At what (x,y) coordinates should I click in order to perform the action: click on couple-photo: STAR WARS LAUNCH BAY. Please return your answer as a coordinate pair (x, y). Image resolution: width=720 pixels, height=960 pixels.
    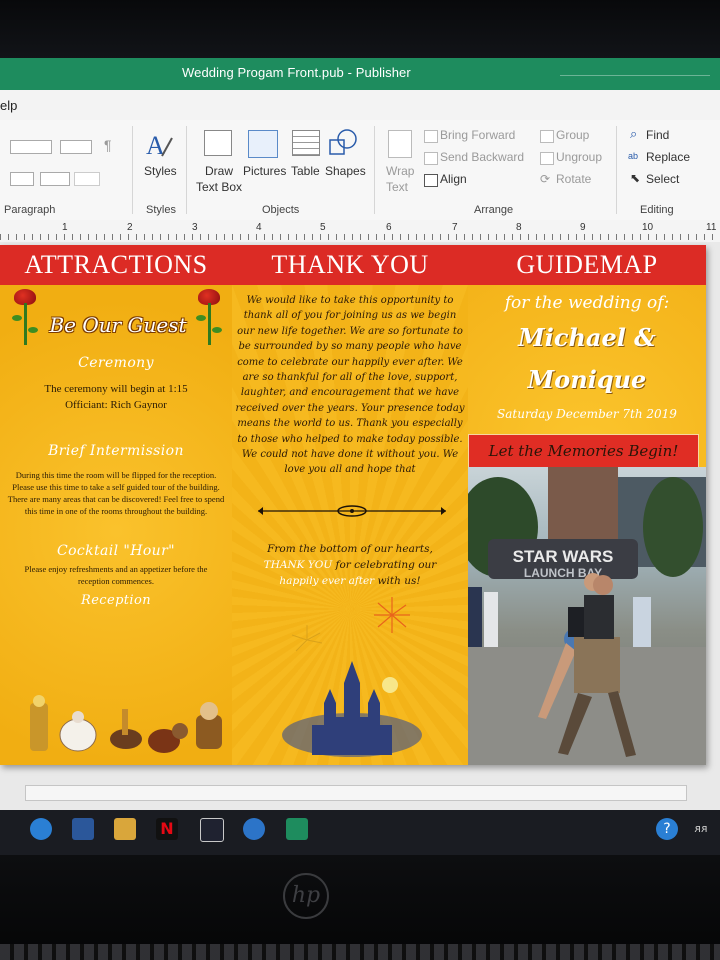
    Looking at the image, I should click on (587, 616).